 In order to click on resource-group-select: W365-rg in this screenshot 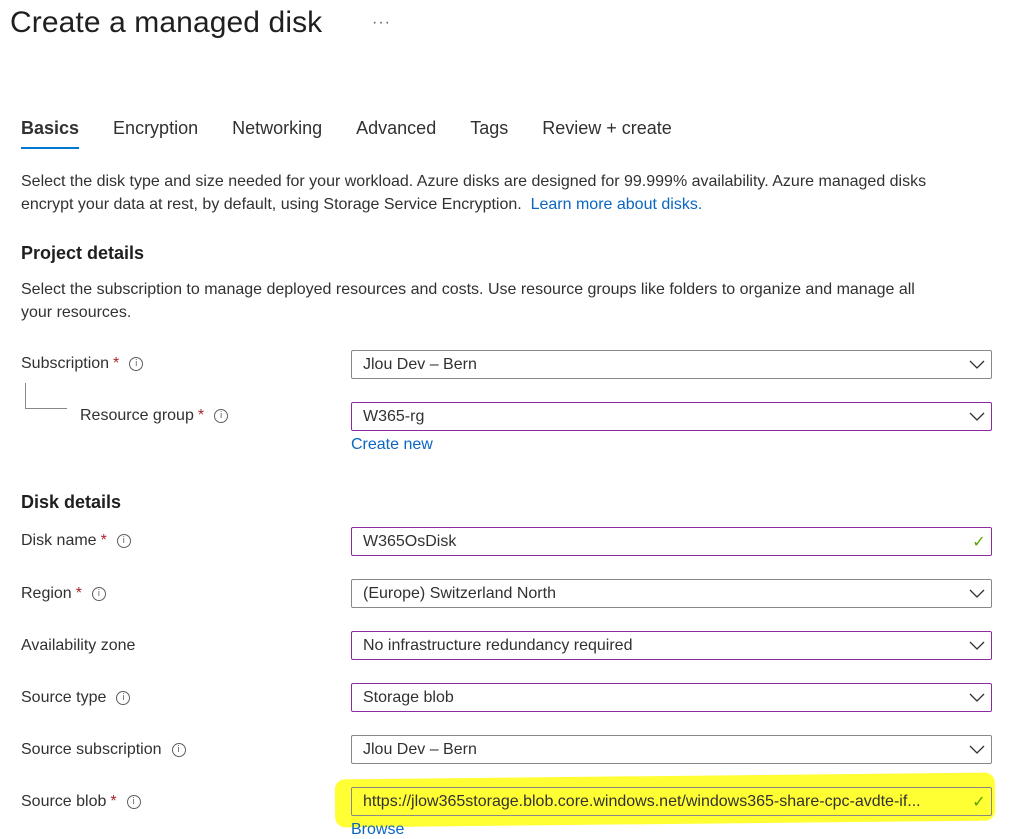, I will do `click(671, 416)`.